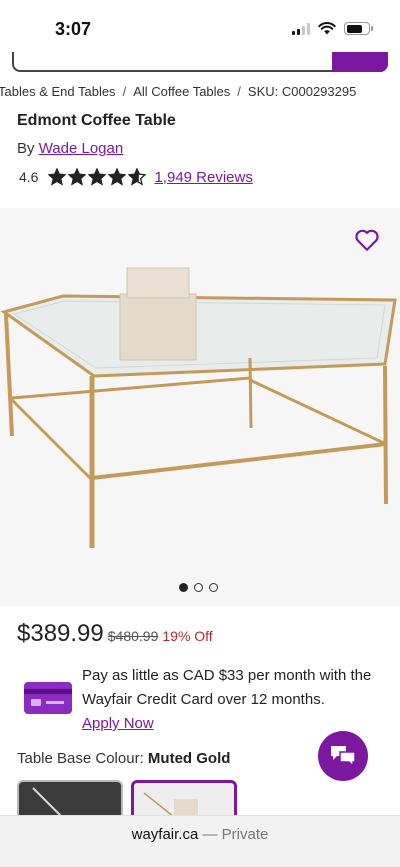  I want to click on colour-label: Table Base Colour: Muted Gold, so click(123, 758).